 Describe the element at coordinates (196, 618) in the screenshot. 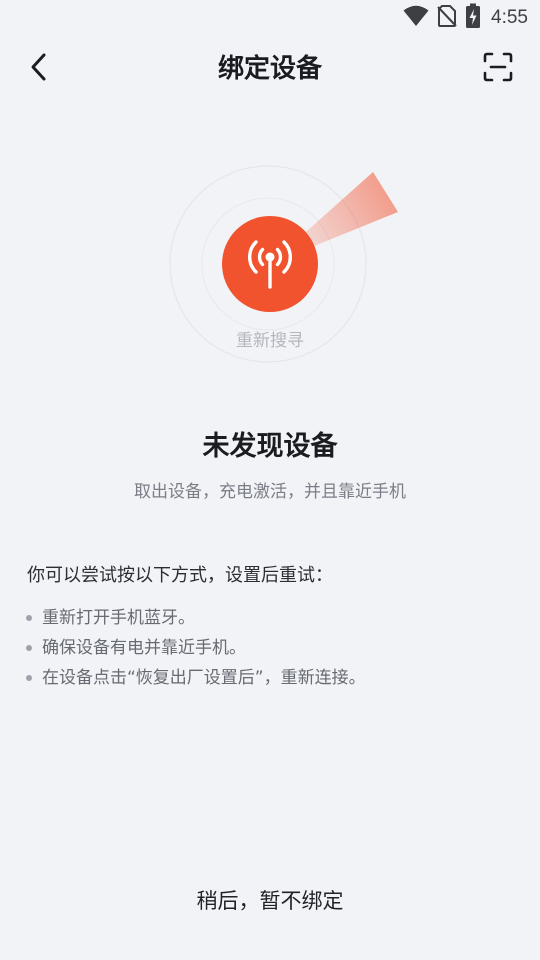

I see `list-item: 重新打开手机蓝牙。` at that location.